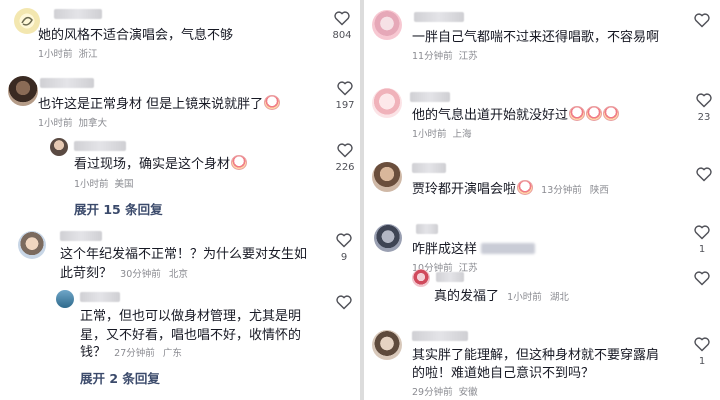  I want to click on comment-text: 她的风格不适合演唱会，气息不够, so click(136, 35).